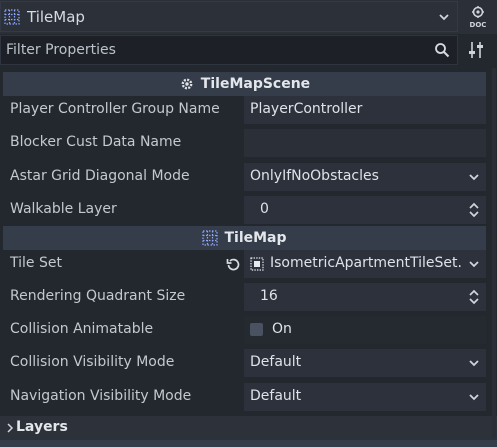 The image size is (497, 447). What do you see at coordinates (478, 17) in the screenshot?
I see `doc-icon: DOC` at bounding box center [478, 17].